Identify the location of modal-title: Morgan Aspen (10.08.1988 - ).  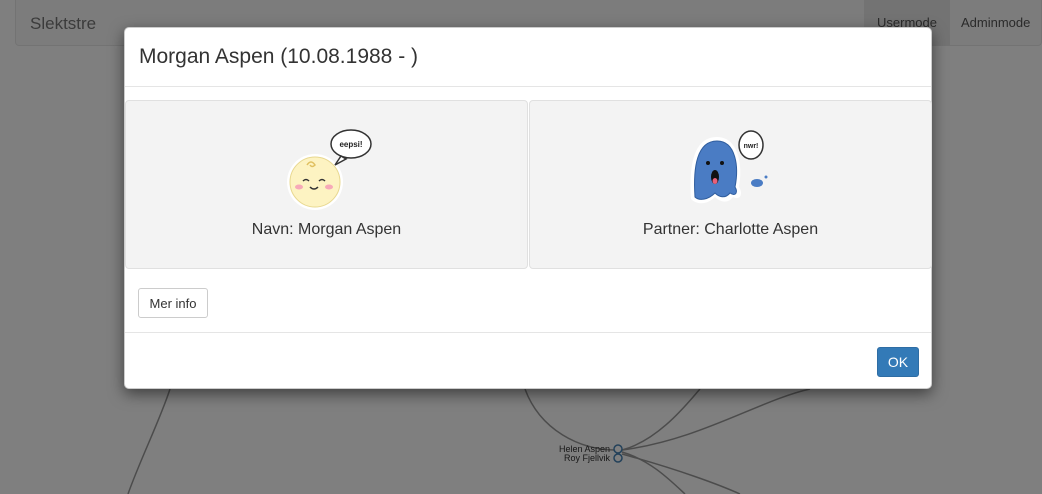
(279, 56).